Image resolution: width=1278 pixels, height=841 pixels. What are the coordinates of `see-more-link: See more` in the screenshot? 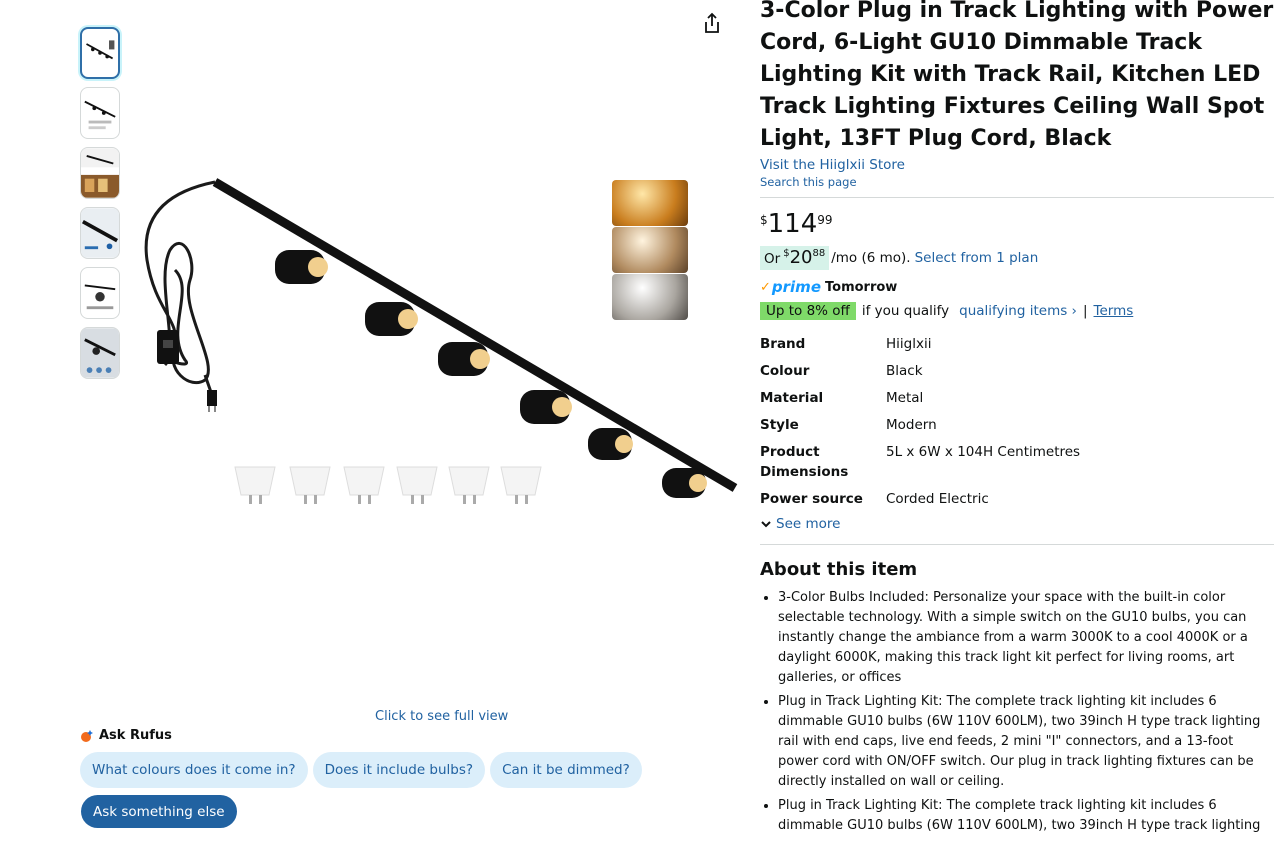 It's located at (1017, 524).